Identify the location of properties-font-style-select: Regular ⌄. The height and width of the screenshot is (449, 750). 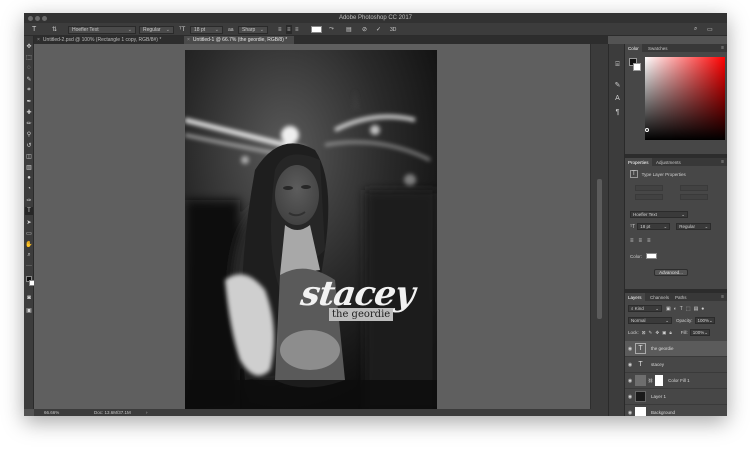
(694, 226).